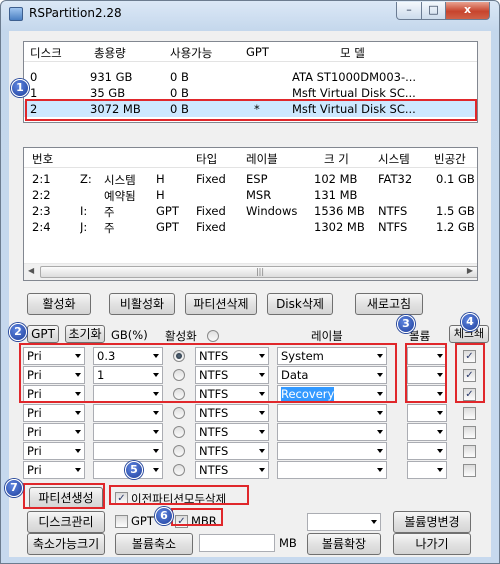 Image resolution: width=500 pixels, height=564 pixels. I want to click on disk-list-header: 디스크 총용량 사용가능 GPT 모 델, so click(250, 52).